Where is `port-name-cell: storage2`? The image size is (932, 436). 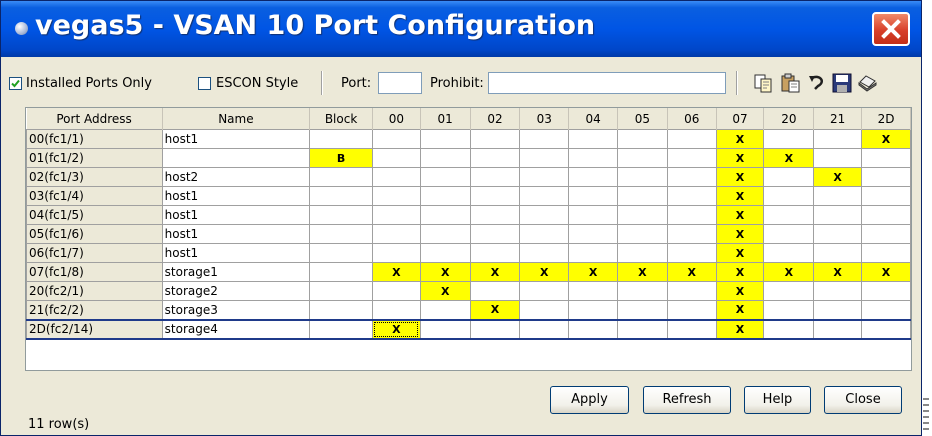
port-name-cell: storage2 is located at coordinates (236, 291).